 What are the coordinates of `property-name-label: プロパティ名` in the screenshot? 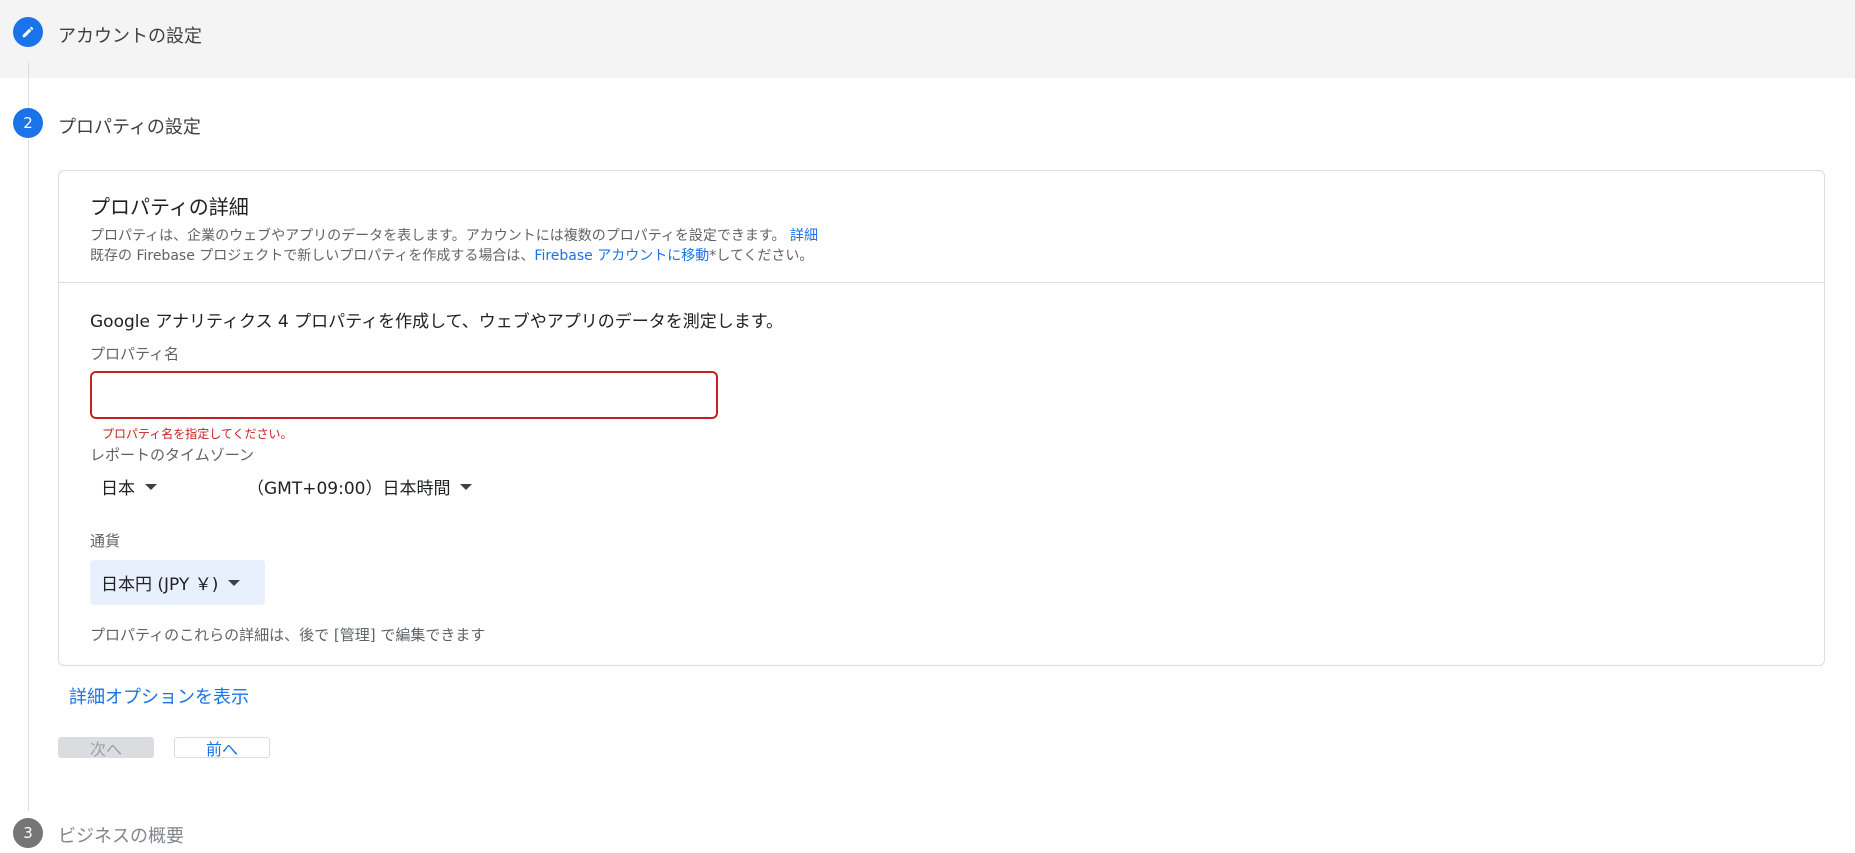 It's located at (135, 354).